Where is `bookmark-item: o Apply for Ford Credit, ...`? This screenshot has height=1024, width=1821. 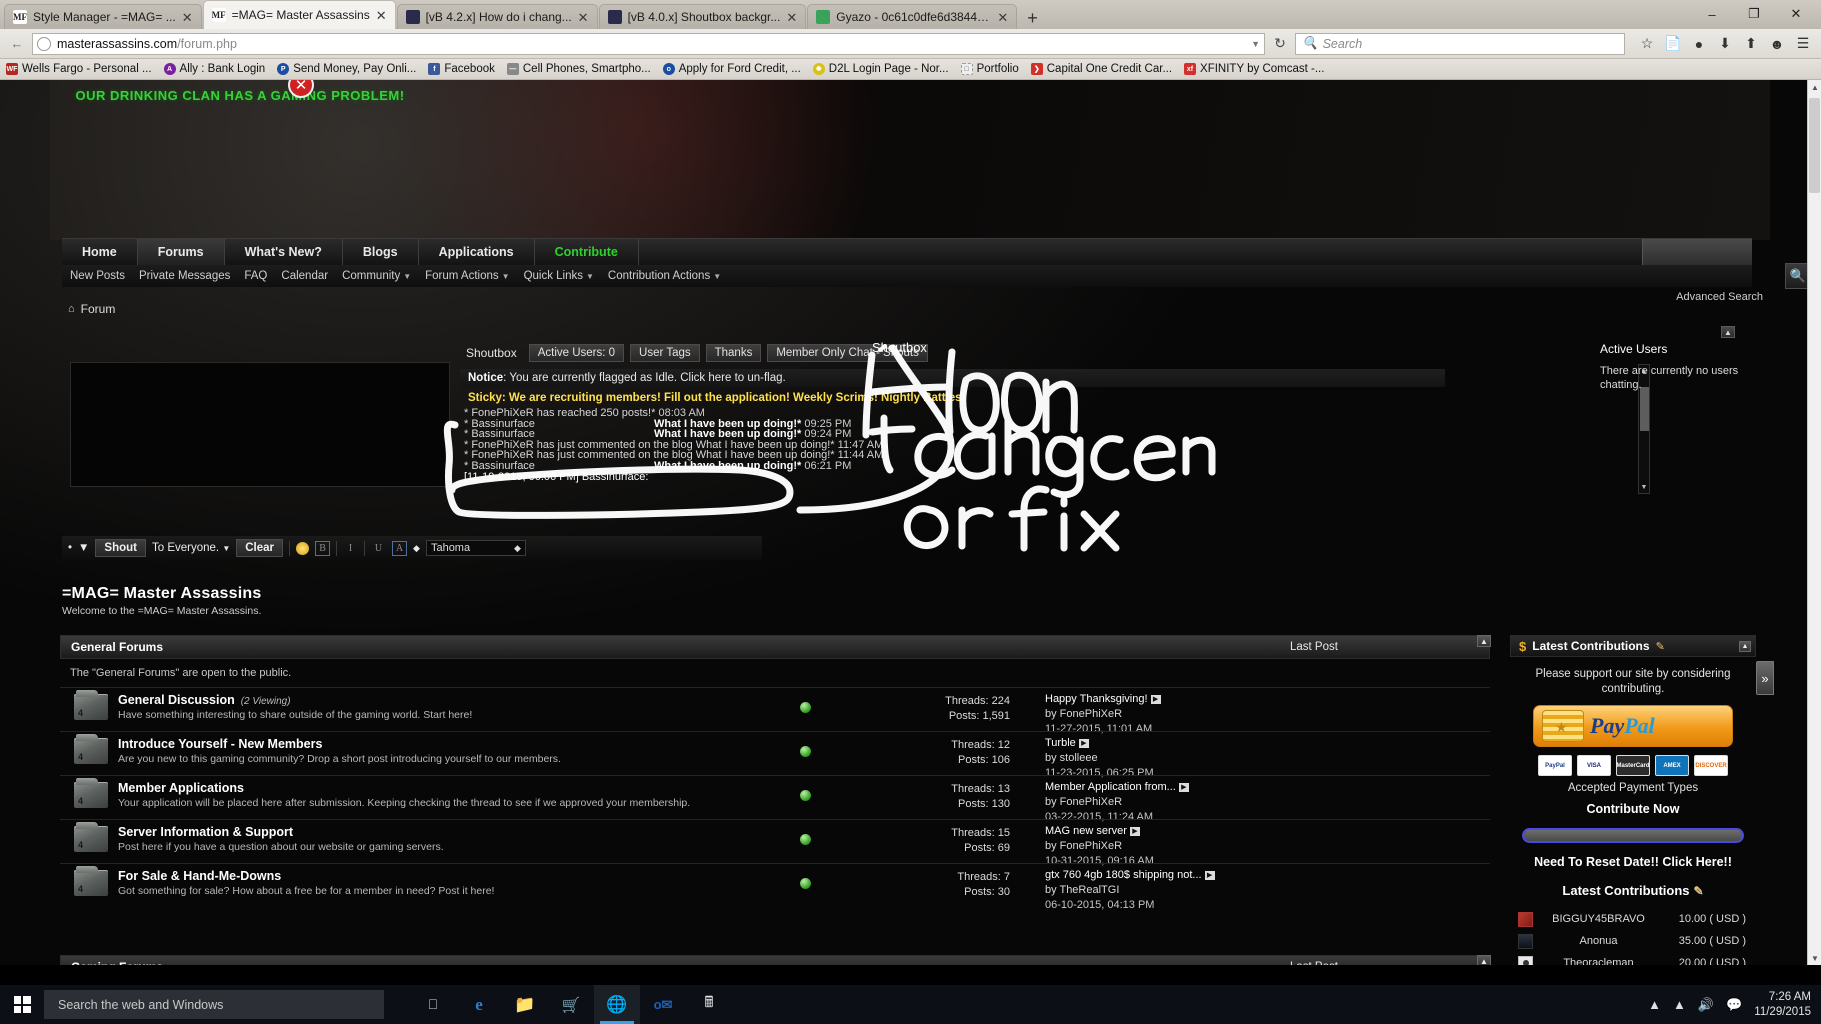 bookmark-item: o Apply for Ford Credit, ... is located at coordinates (731, 69).